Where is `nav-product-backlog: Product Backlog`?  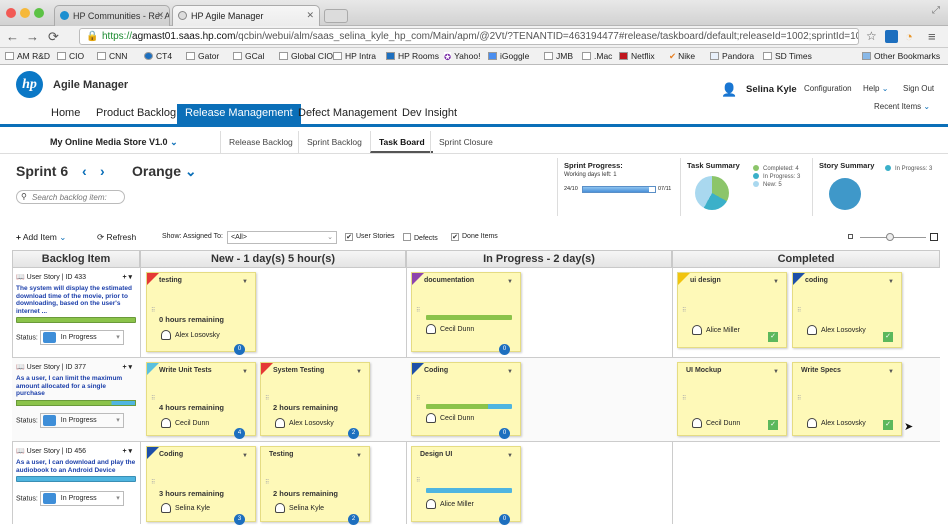 nav-product-backlog: Product Backlog is located at coordinates (136, 114).